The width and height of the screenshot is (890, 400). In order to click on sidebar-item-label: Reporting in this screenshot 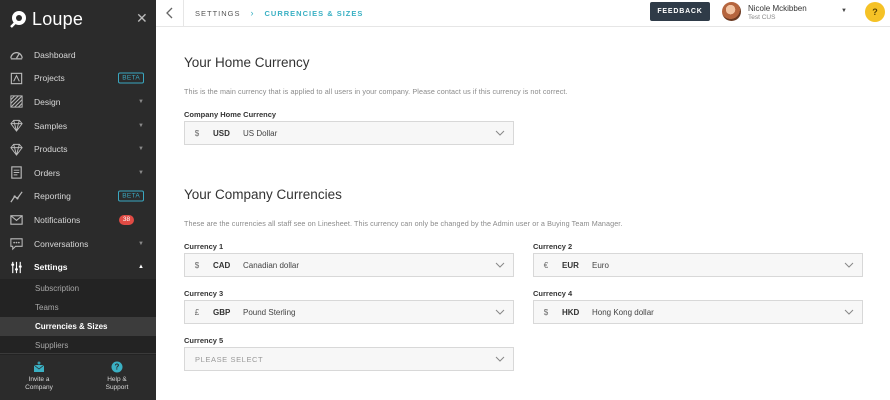, I will do `click(52, 196)`.